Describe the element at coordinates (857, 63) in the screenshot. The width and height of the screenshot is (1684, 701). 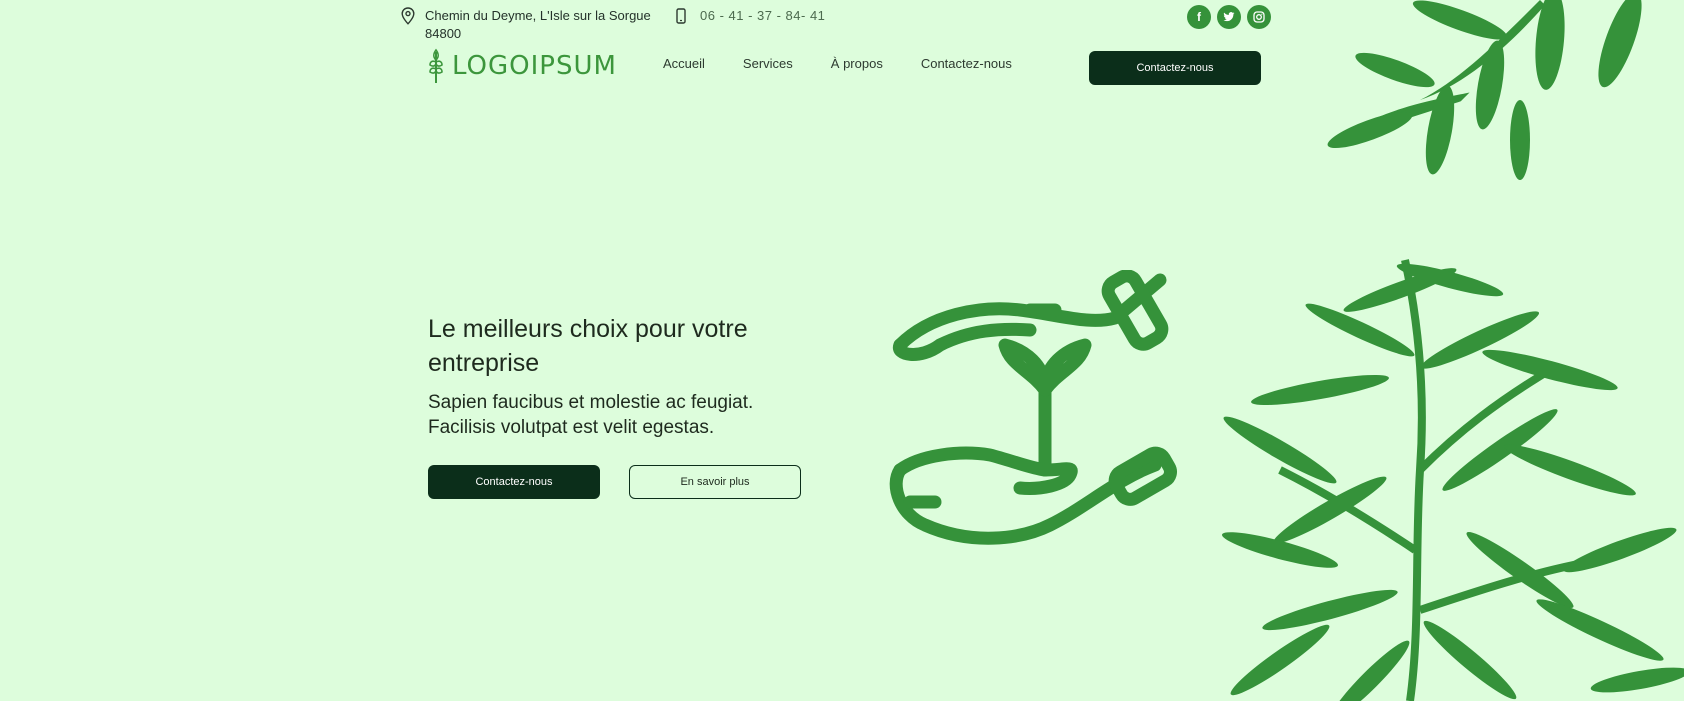
I see `nav-item-a-propos: À propos` at that location.